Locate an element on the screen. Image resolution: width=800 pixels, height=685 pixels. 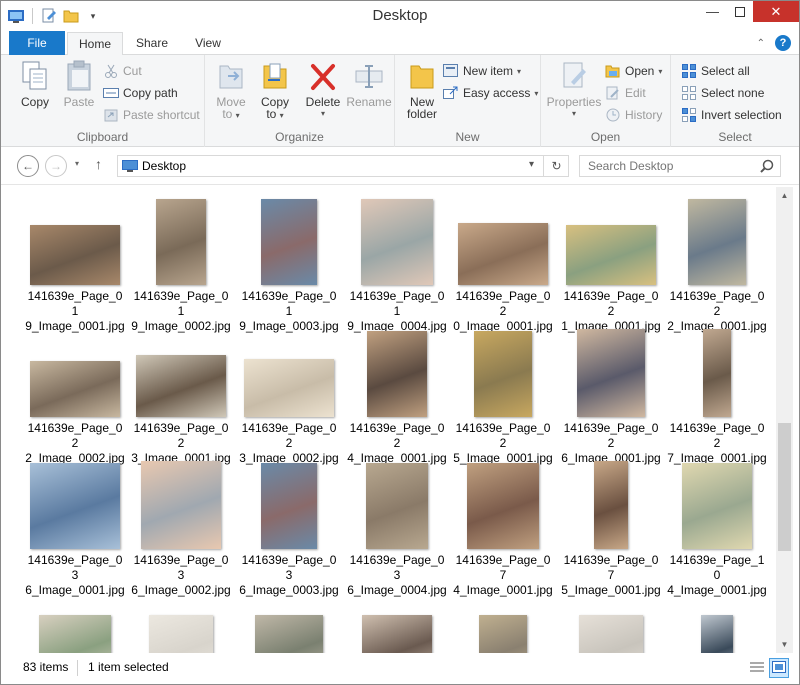
large-icons-view-button is located at coordinates (779, 668).